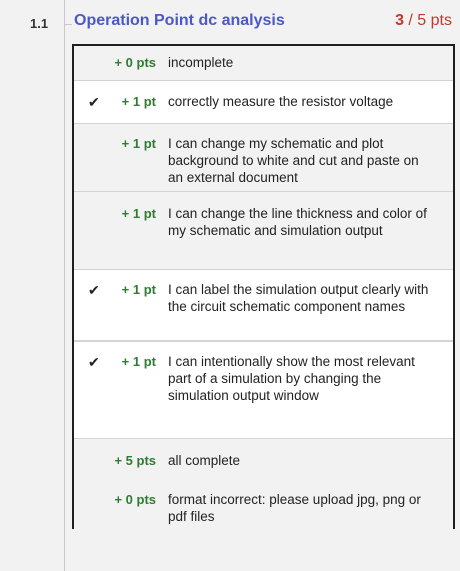 The height and width of the screenshot is (571, 460). What do you see at coordinates (64, 285) in the screenshot?
I see `tree-connector-line` at bounding box center [64, 285].